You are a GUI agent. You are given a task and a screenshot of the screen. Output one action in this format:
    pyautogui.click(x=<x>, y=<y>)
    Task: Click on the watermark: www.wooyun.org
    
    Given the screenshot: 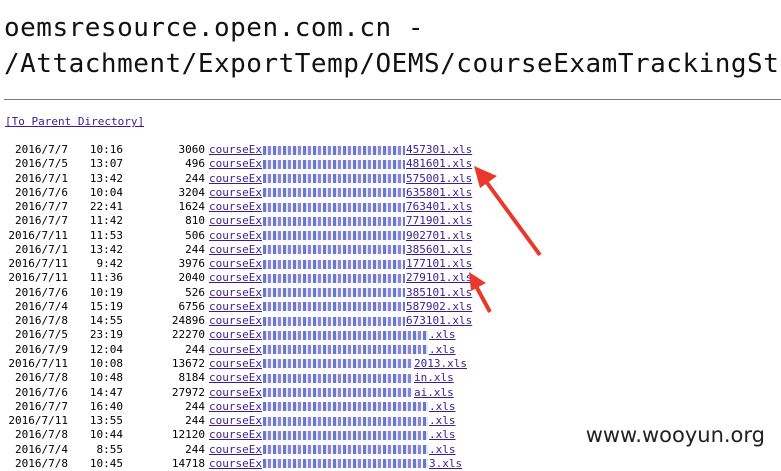 What is the action you would take?
    pyautogui.click(x=675, y=435)
    